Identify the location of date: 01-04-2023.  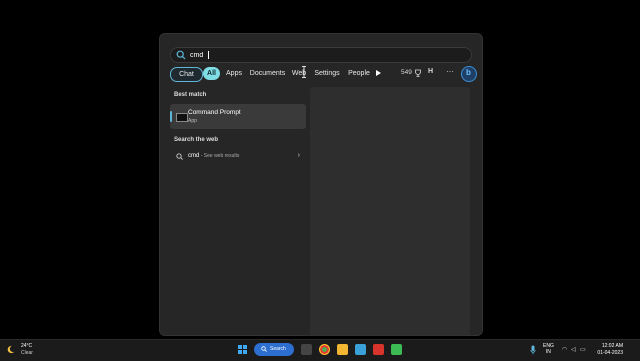
(610, 353).